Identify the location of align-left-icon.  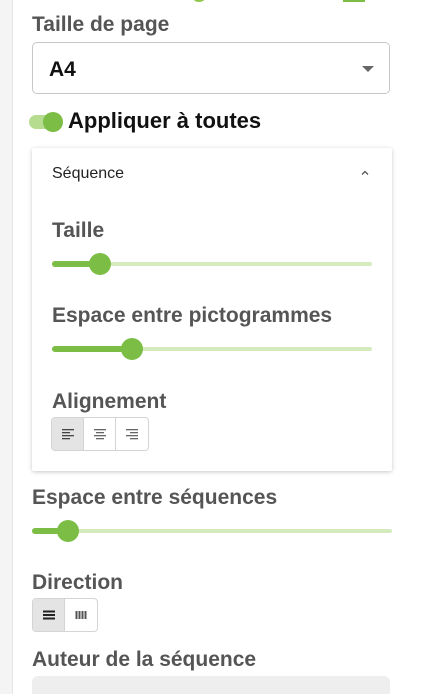
(67, 434).